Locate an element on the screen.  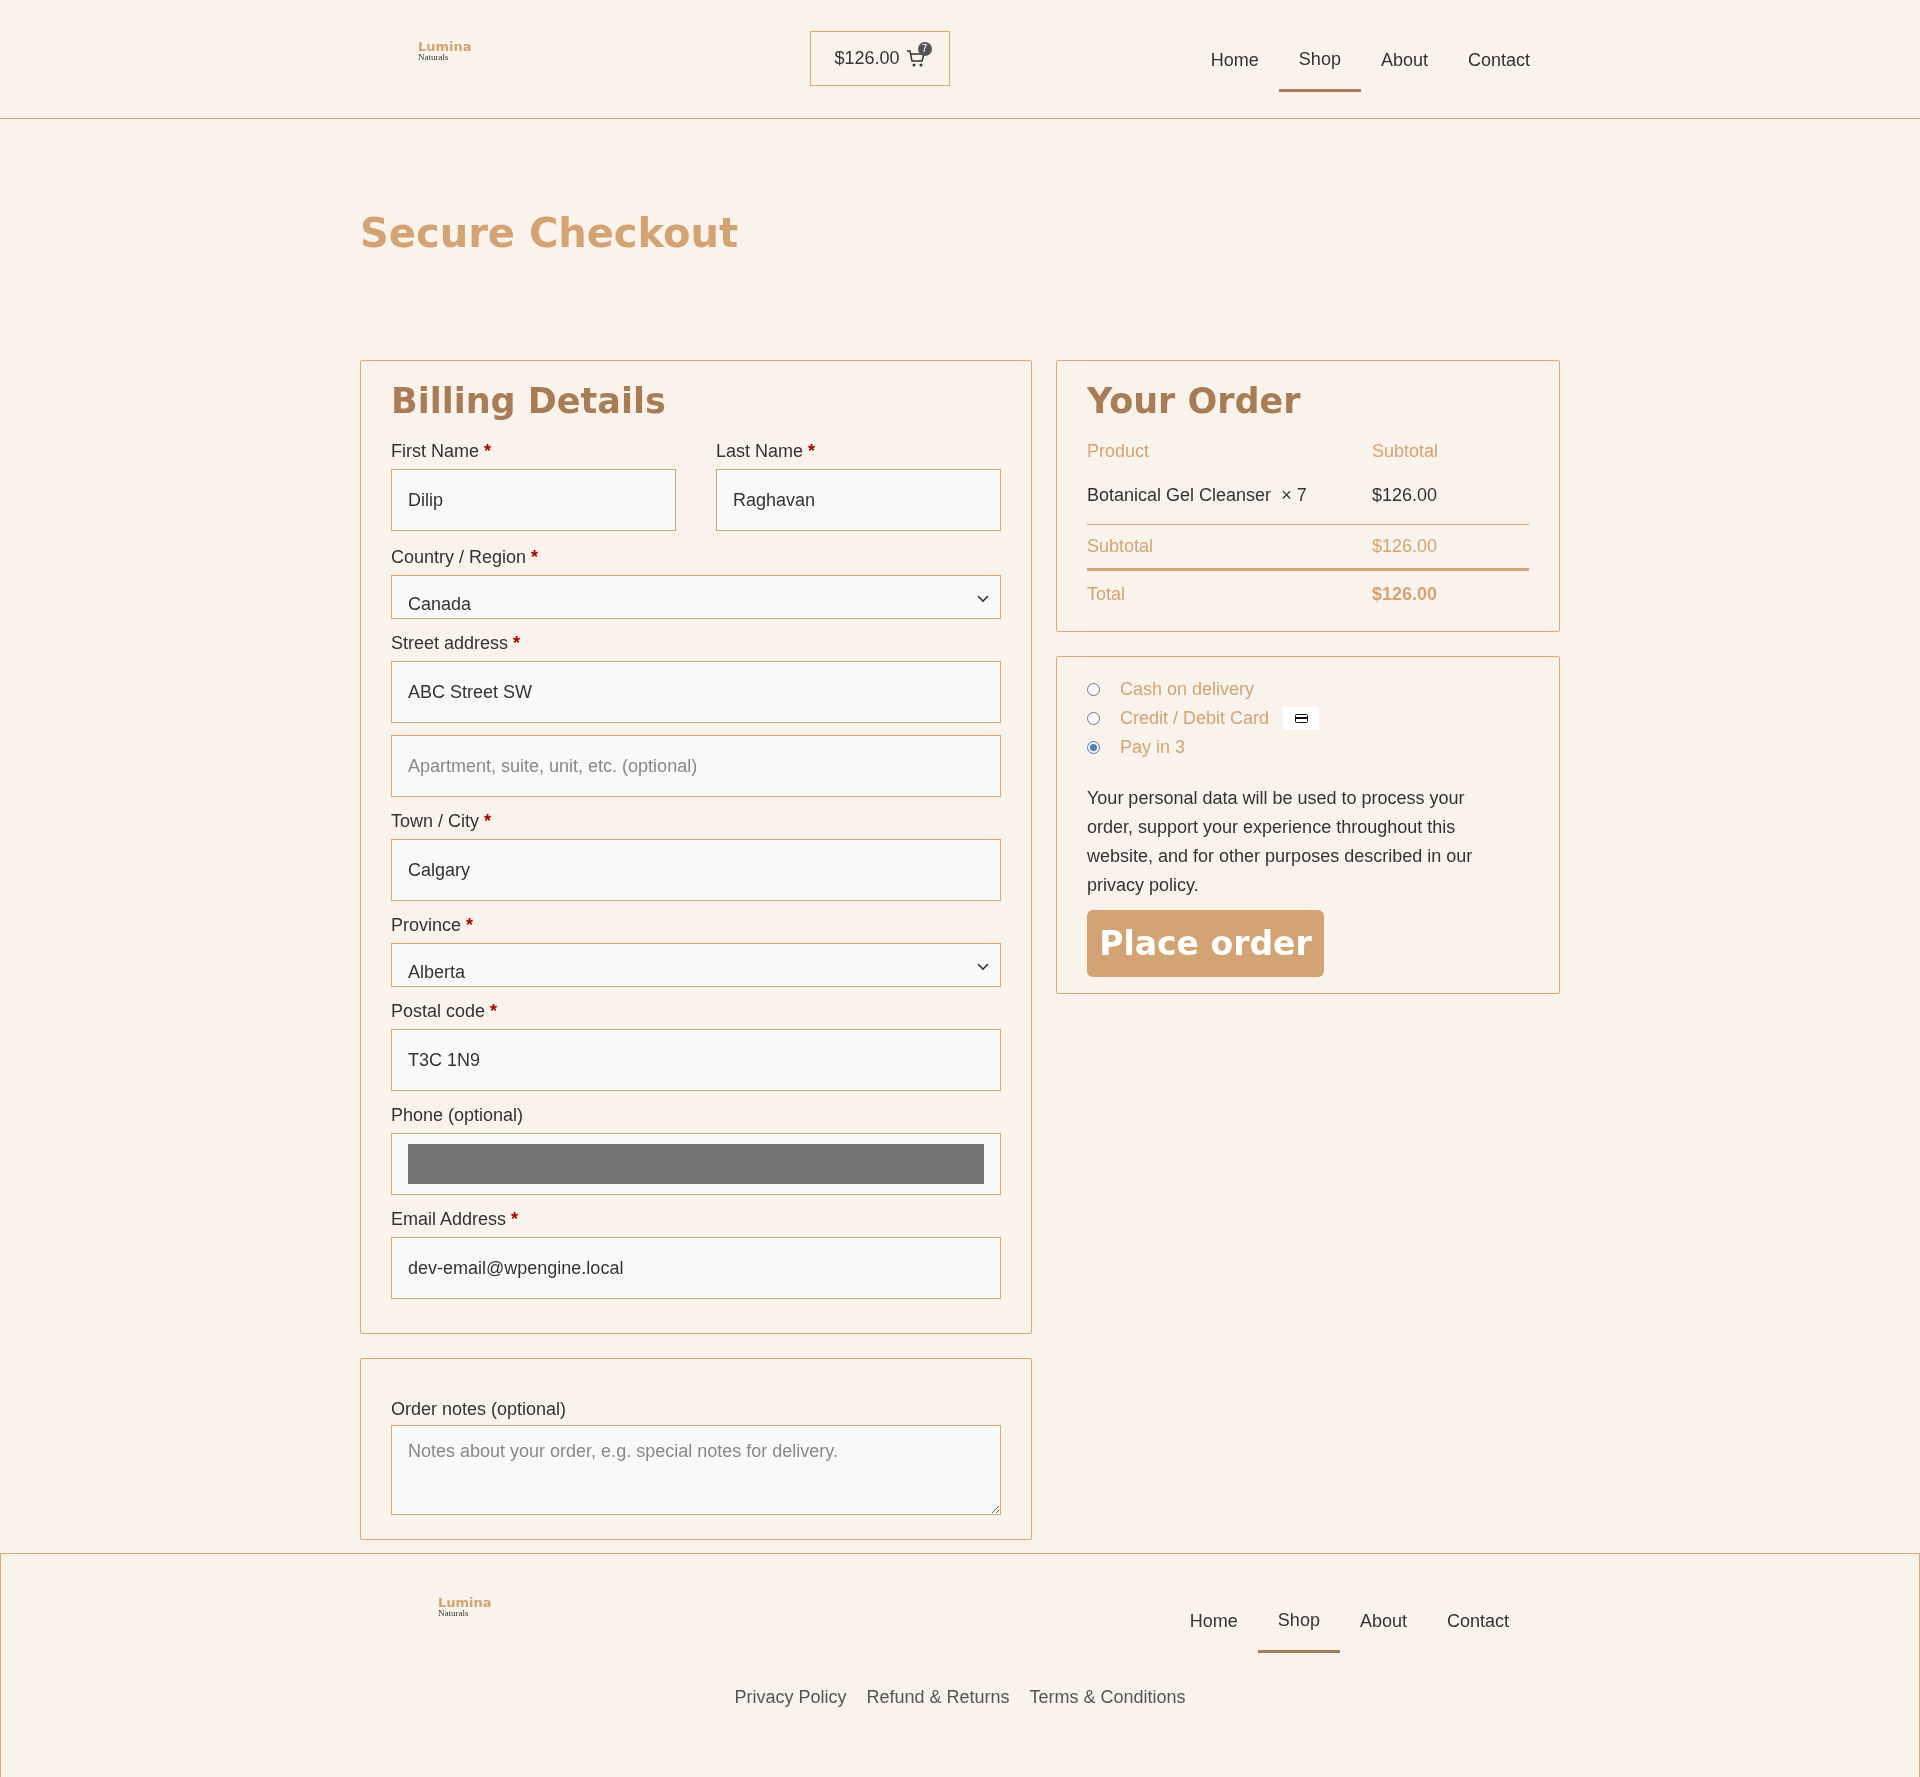
input-field: Apartment, suite, unit, etc. (optional) is located at coordinates (696, 766).